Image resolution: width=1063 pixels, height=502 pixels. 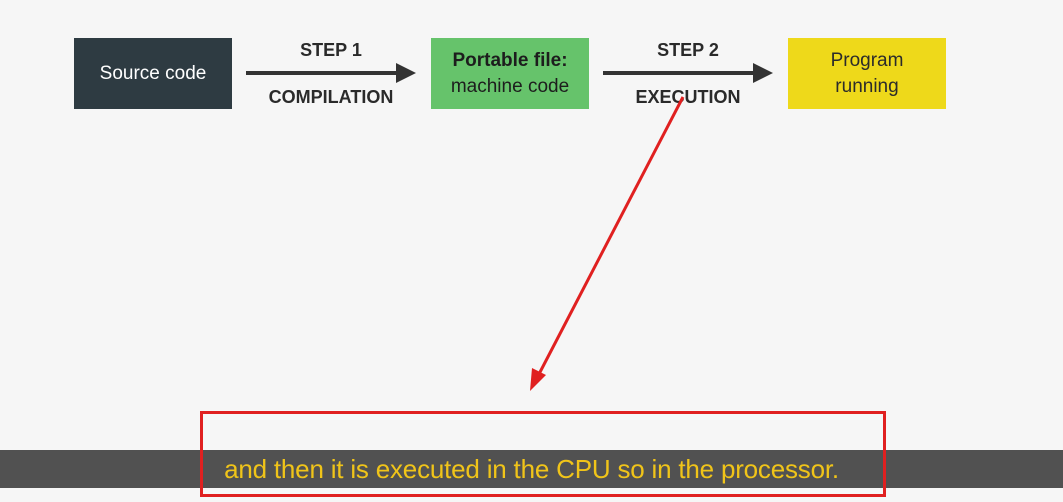 What do you see at coordinates (510, 86) in the screenshot?
I see `portable-file-subtitle: machine code` at bounding box center [510, 86].